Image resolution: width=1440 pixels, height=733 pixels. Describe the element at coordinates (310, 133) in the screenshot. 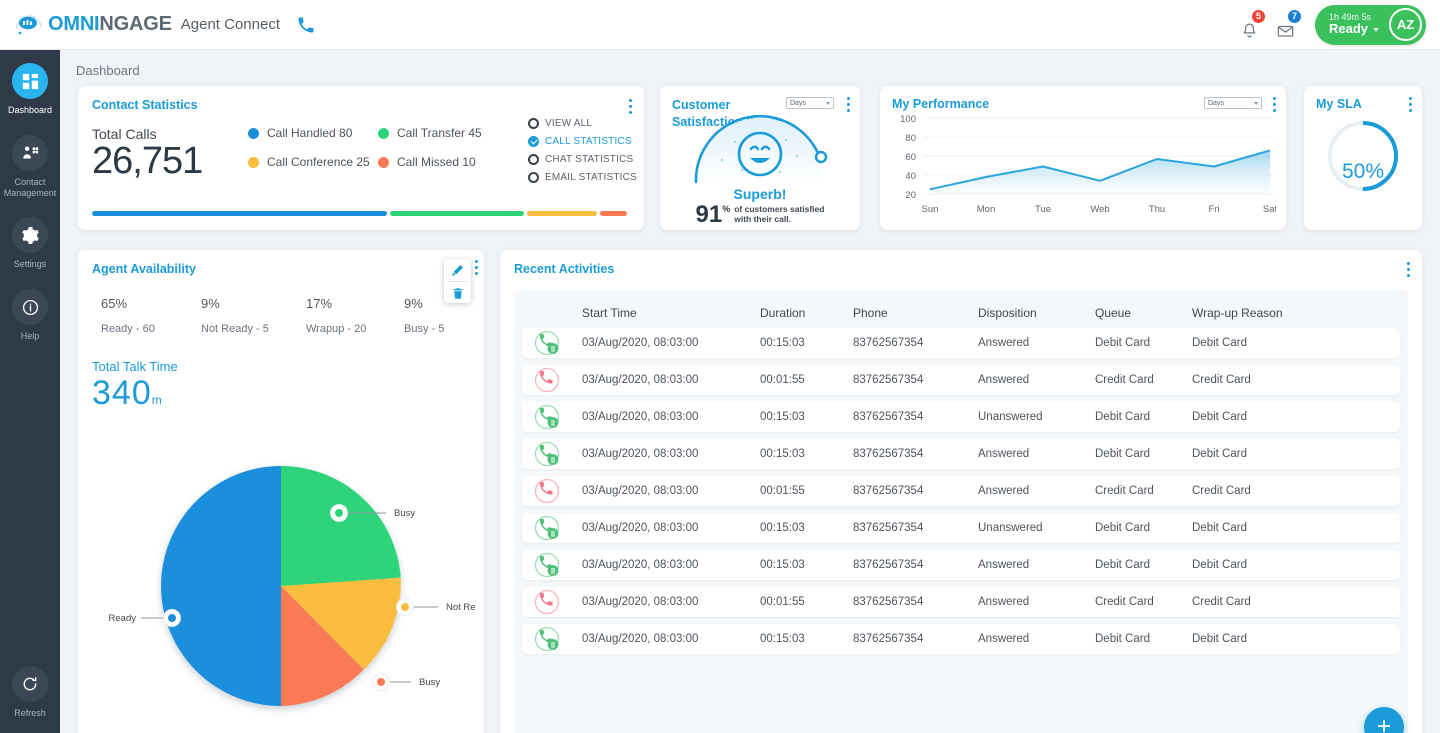

I see `legend-label: Call Handled 80` at that location.